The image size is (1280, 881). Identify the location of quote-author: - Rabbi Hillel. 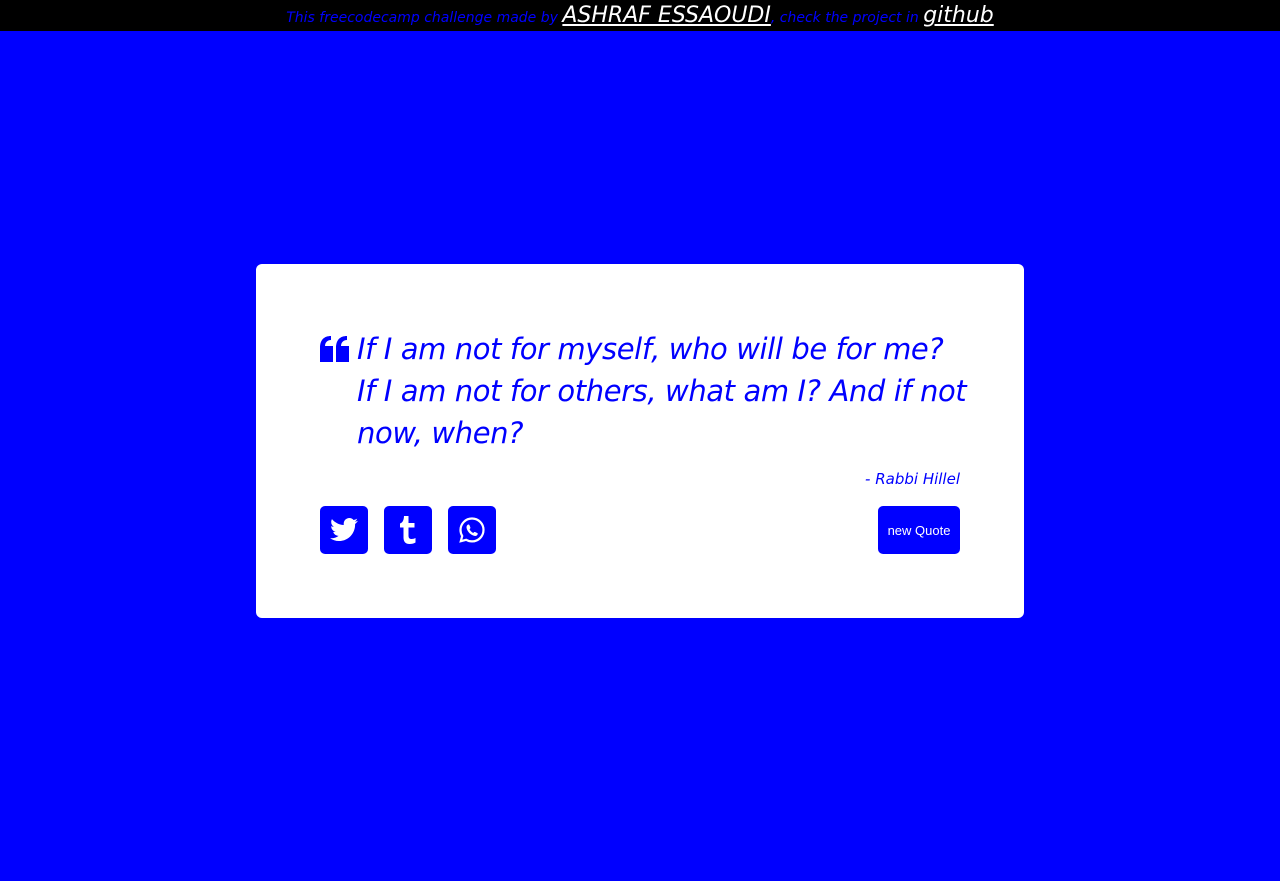
(912, 479).